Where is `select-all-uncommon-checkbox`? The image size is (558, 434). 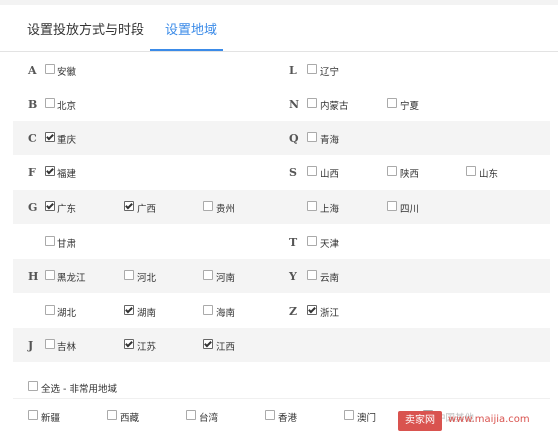 select-all-uncommon-checkbox is located at coordinates (33, 386).